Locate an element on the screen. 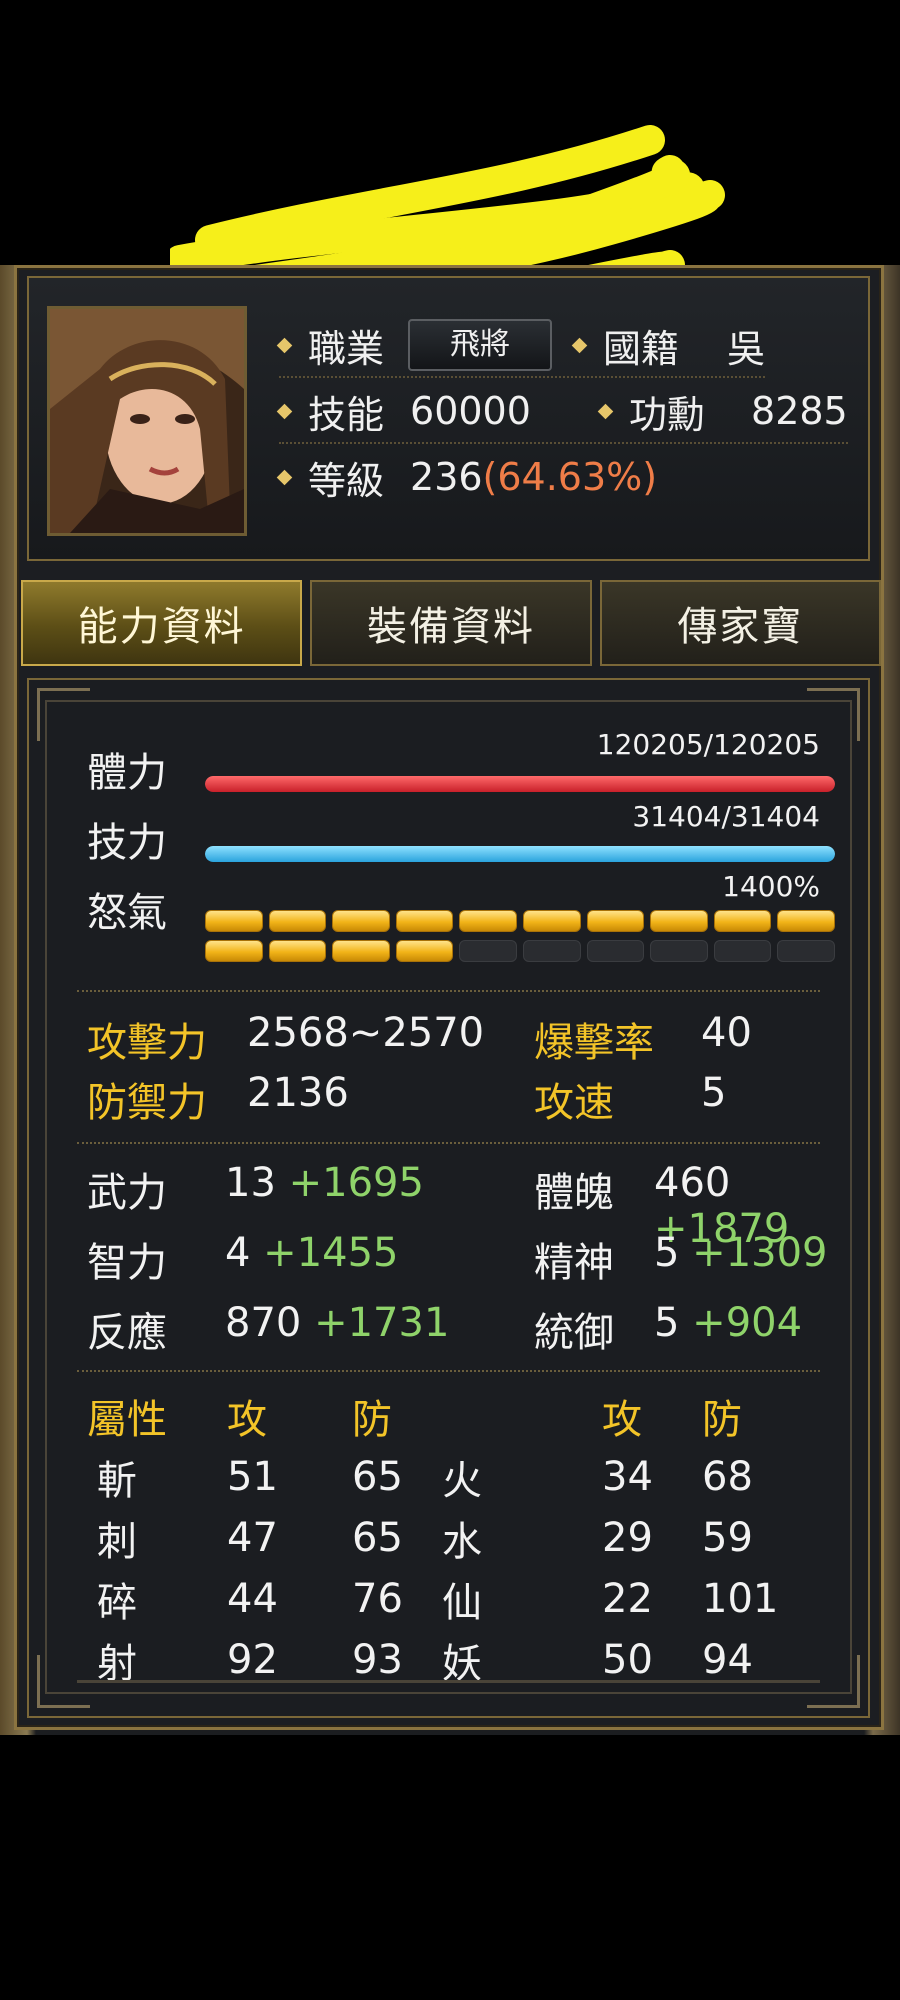  hp-bar is located at coordinates (520, 784).